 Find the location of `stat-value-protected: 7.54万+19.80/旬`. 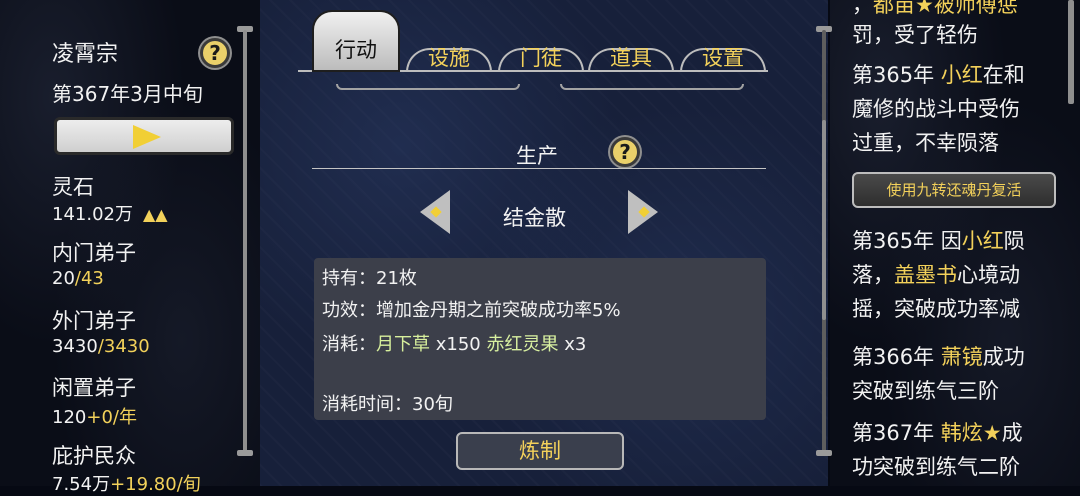

stat-value-protected: 7.54万+19.80/旬 is located at coordinates (126, 484).